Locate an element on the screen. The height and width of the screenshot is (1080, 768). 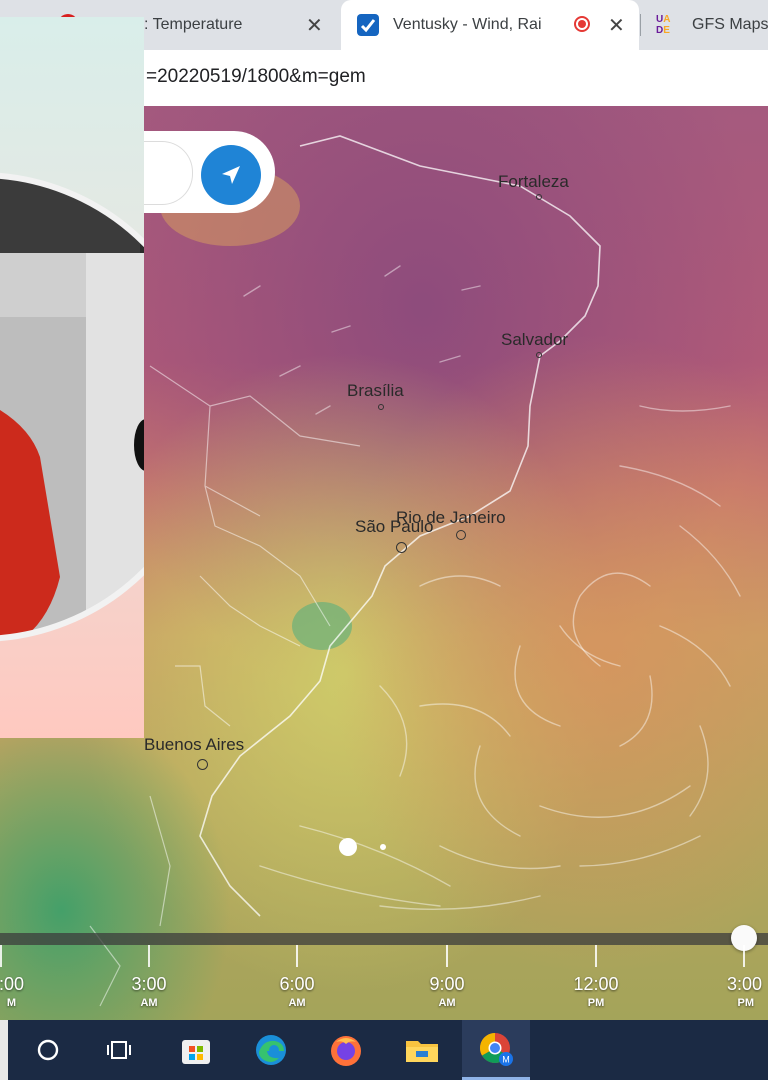
tab-ventusky: Ventusky - Wind, Rai ✕ is located at coordinates (490, 25).